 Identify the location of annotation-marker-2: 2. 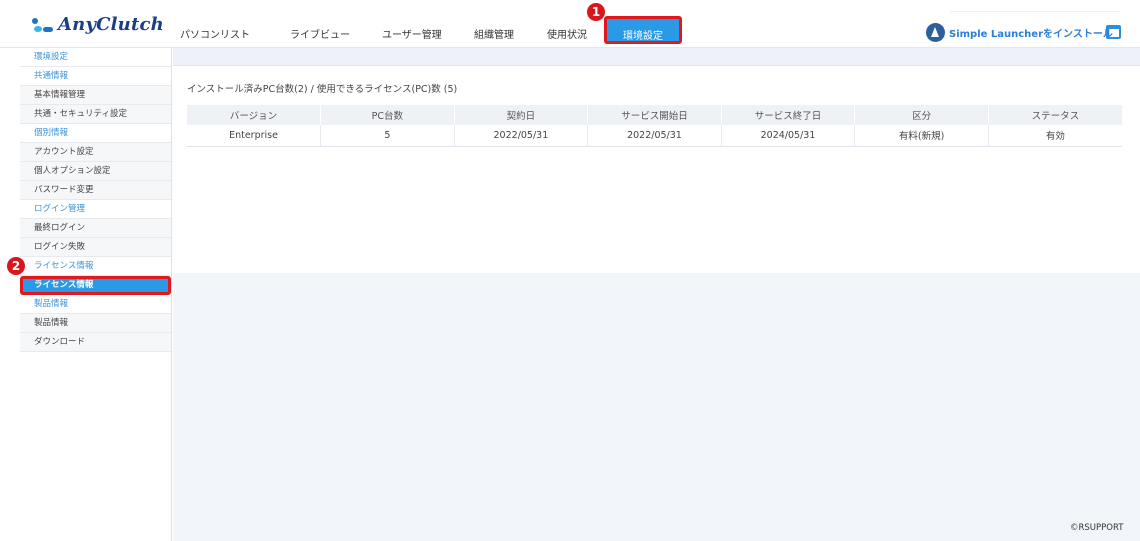
(16, 266).